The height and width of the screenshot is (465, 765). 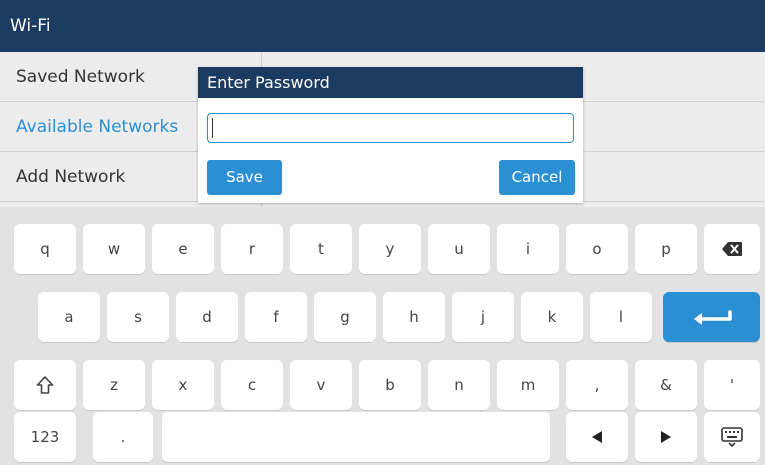 What do you see at coordinates (45, 437) in the screenshot?
I see `numeric-mode-key: 123` at bounding box center [45, 437].